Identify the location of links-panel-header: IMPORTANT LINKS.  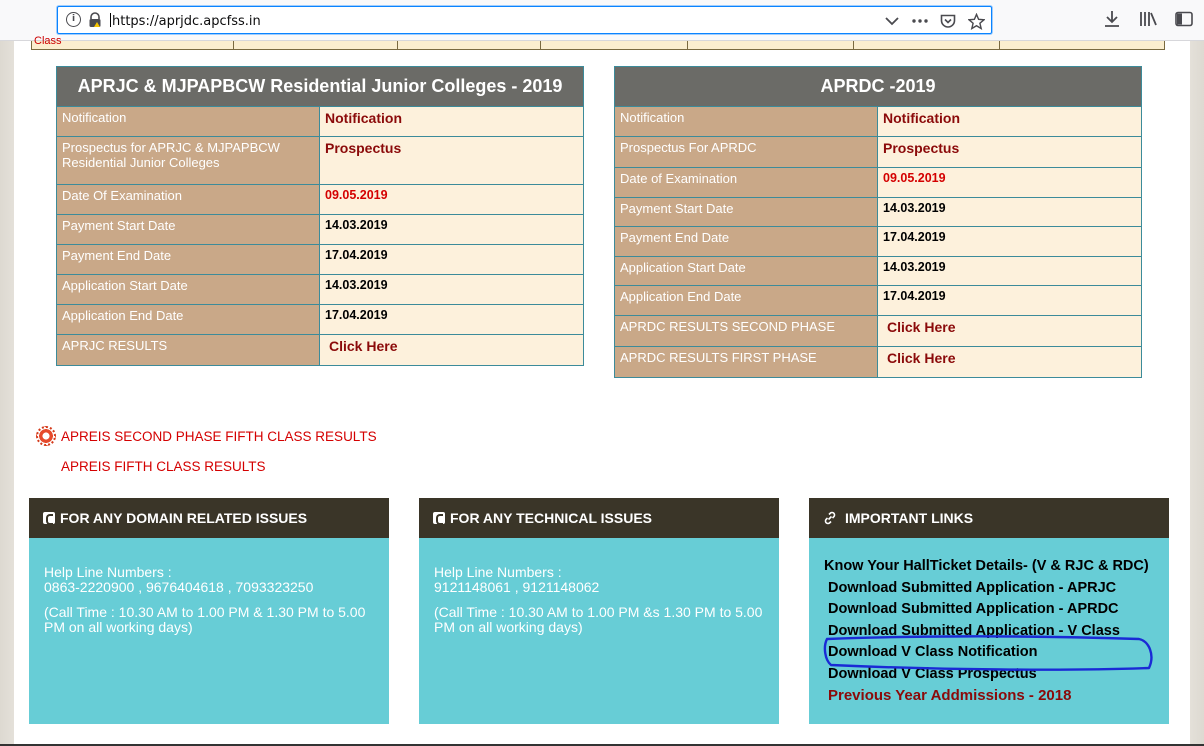
(989, 518).